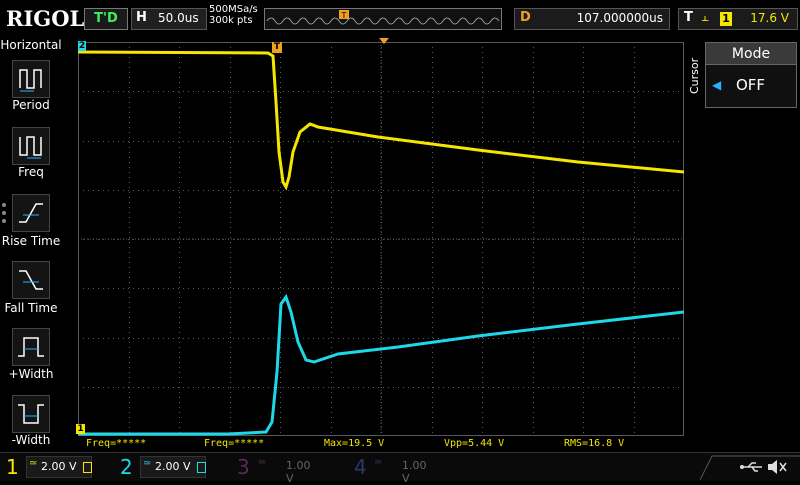  I want to click on sample-rate: 500MSa/s, so click(233, 9).